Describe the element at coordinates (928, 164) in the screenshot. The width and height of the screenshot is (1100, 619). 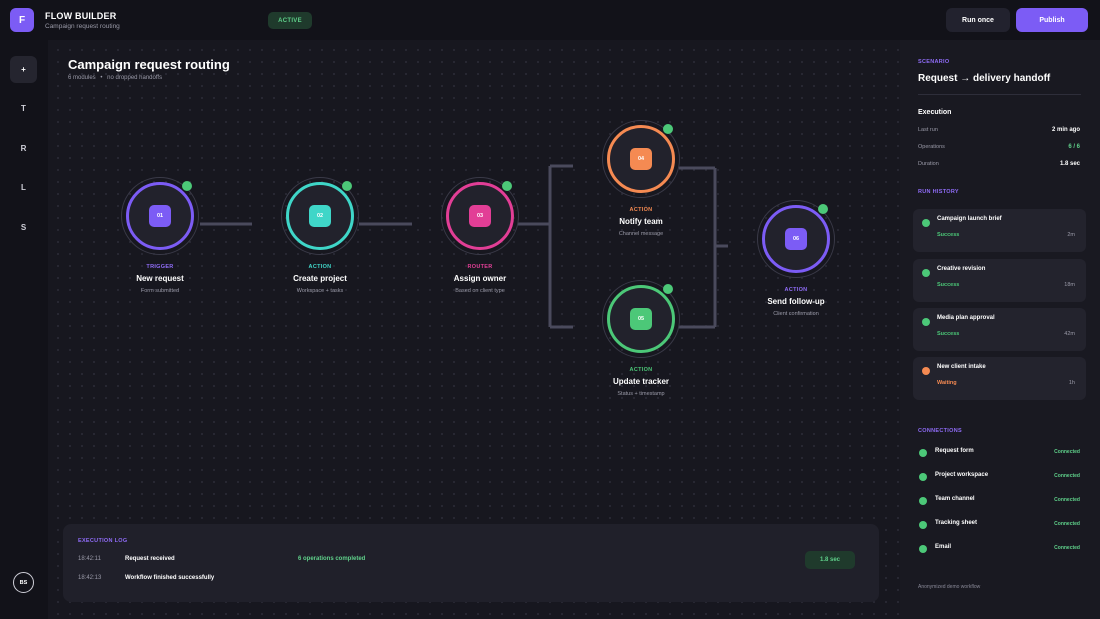
I see `duration-label: Duration` at that location.